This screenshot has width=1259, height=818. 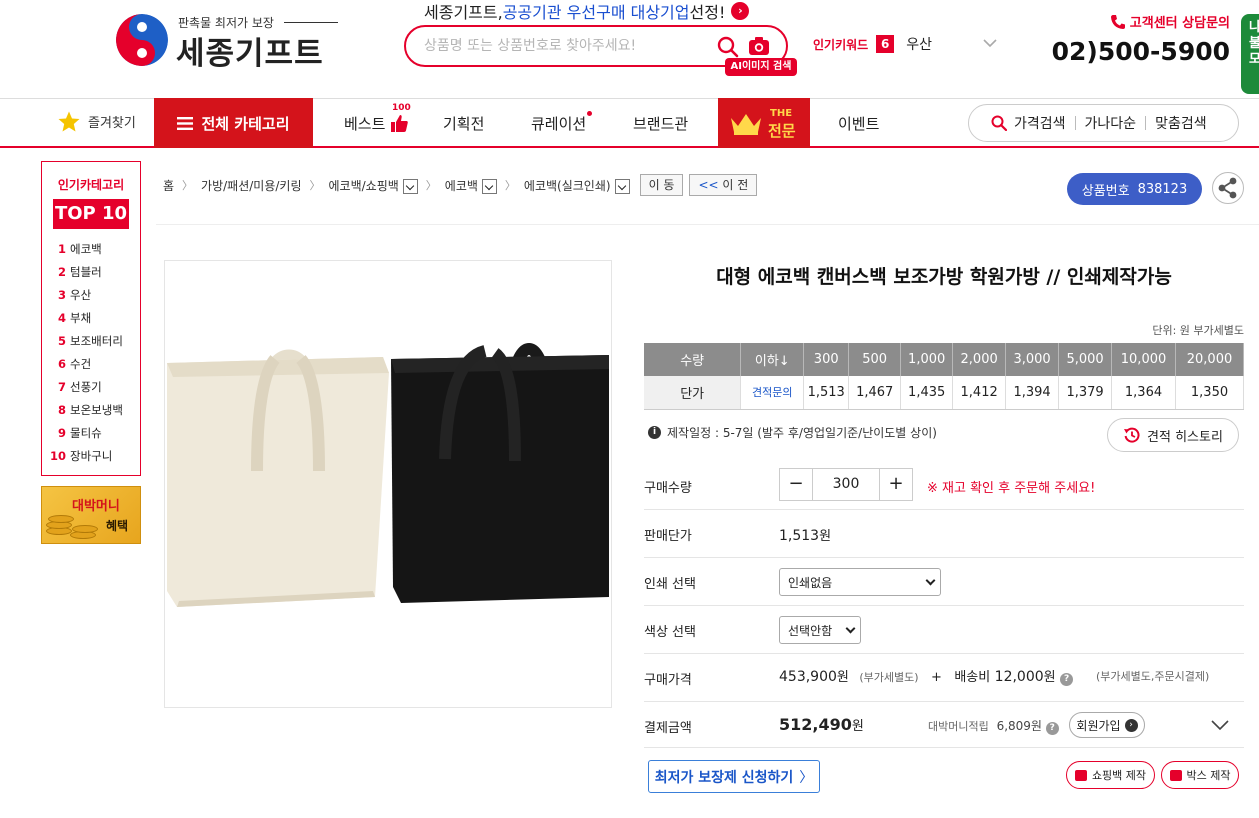 What do you see at coordinates (1036, 726) in the screenshot?
I see `won-unit: 원` at bounding box center [1036, 726].